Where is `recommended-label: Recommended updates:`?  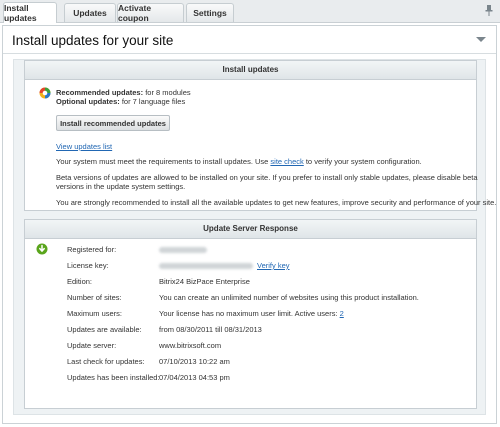
recommended-label: Recommended updates: is located at coordinates (100, 92).